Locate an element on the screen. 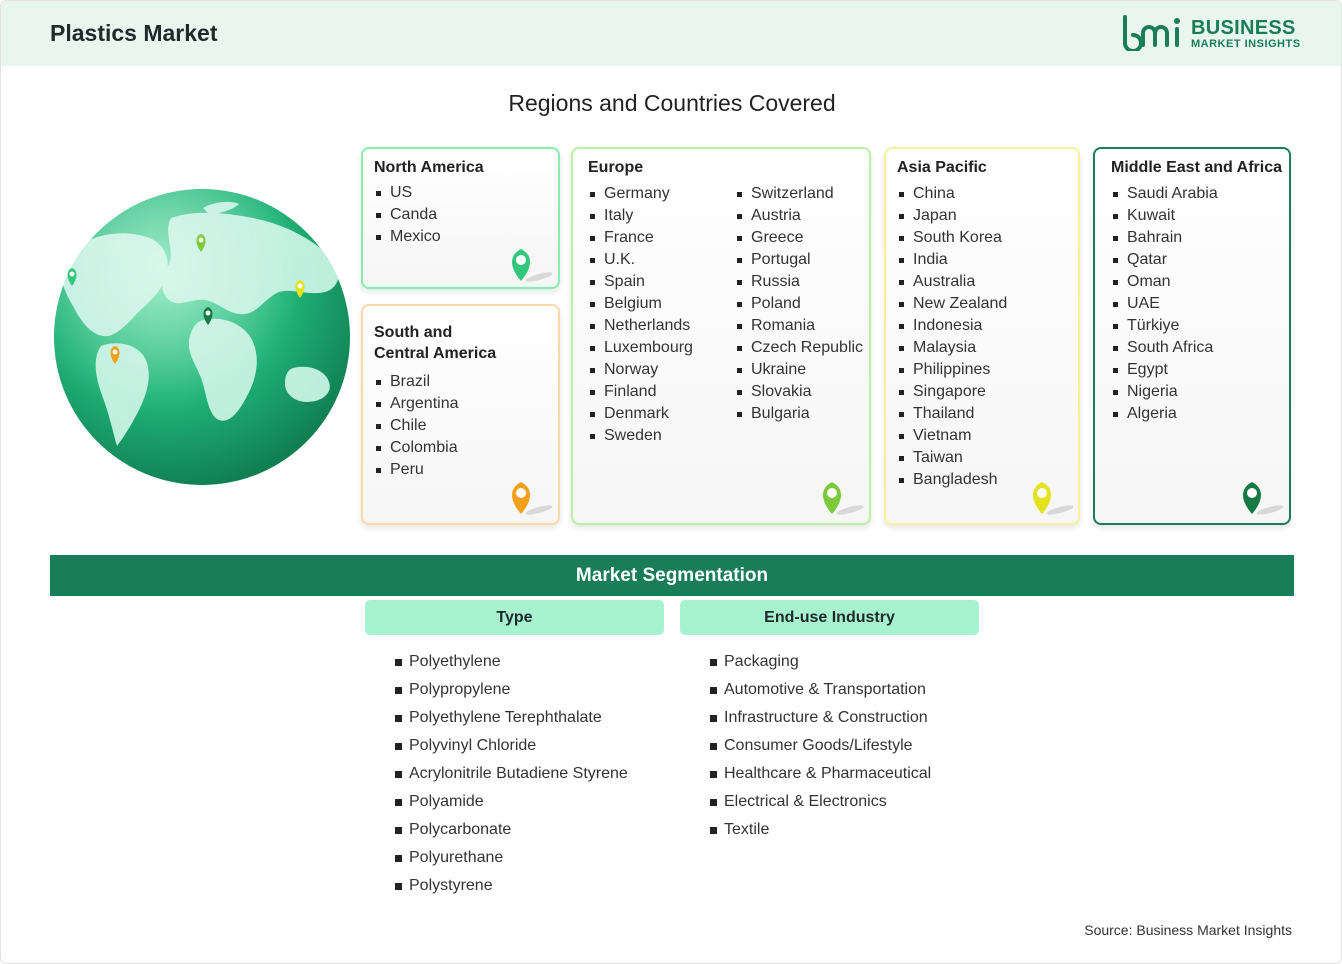 Image resolution: width=1342 pixels, height=964 pixels. list-item: Polyethylene Terephthalate is located at coordinates (511, 718).